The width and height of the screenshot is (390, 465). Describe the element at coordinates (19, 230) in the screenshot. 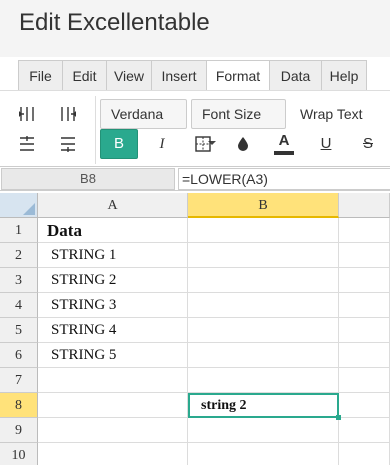

I see `row-header: 1` at that location.